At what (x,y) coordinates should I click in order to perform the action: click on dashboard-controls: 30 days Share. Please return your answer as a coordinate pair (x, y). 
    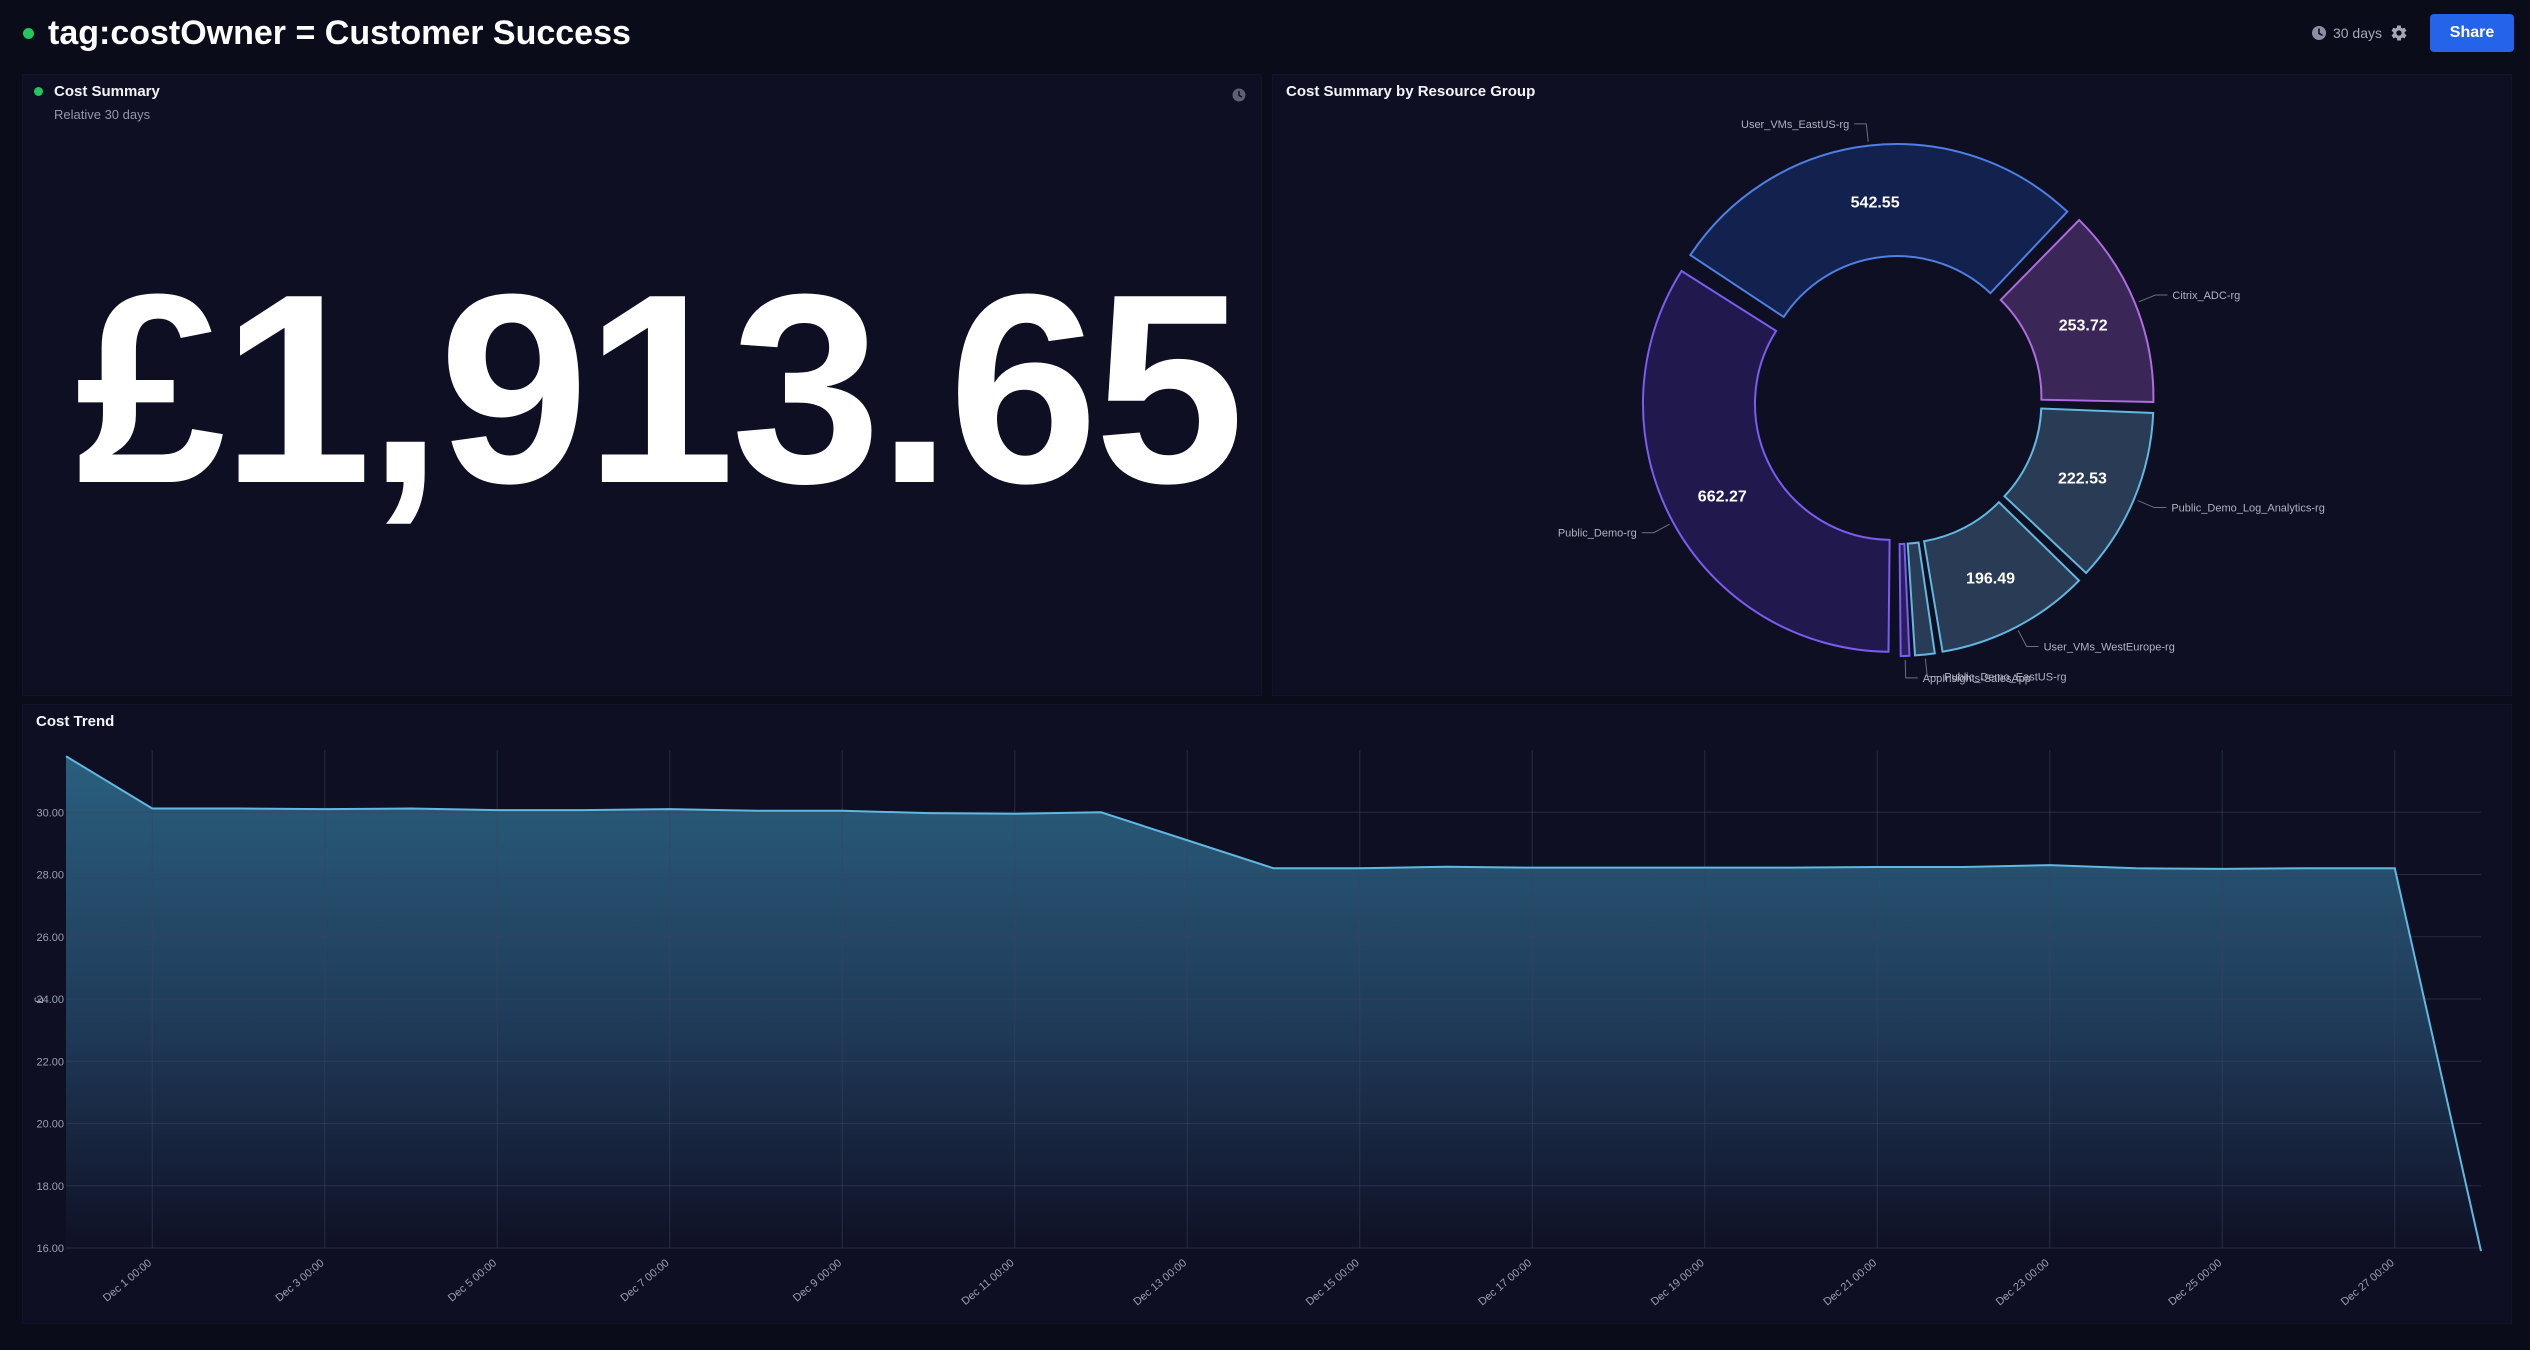
    Looking at the image, I should click on (2412, 33).